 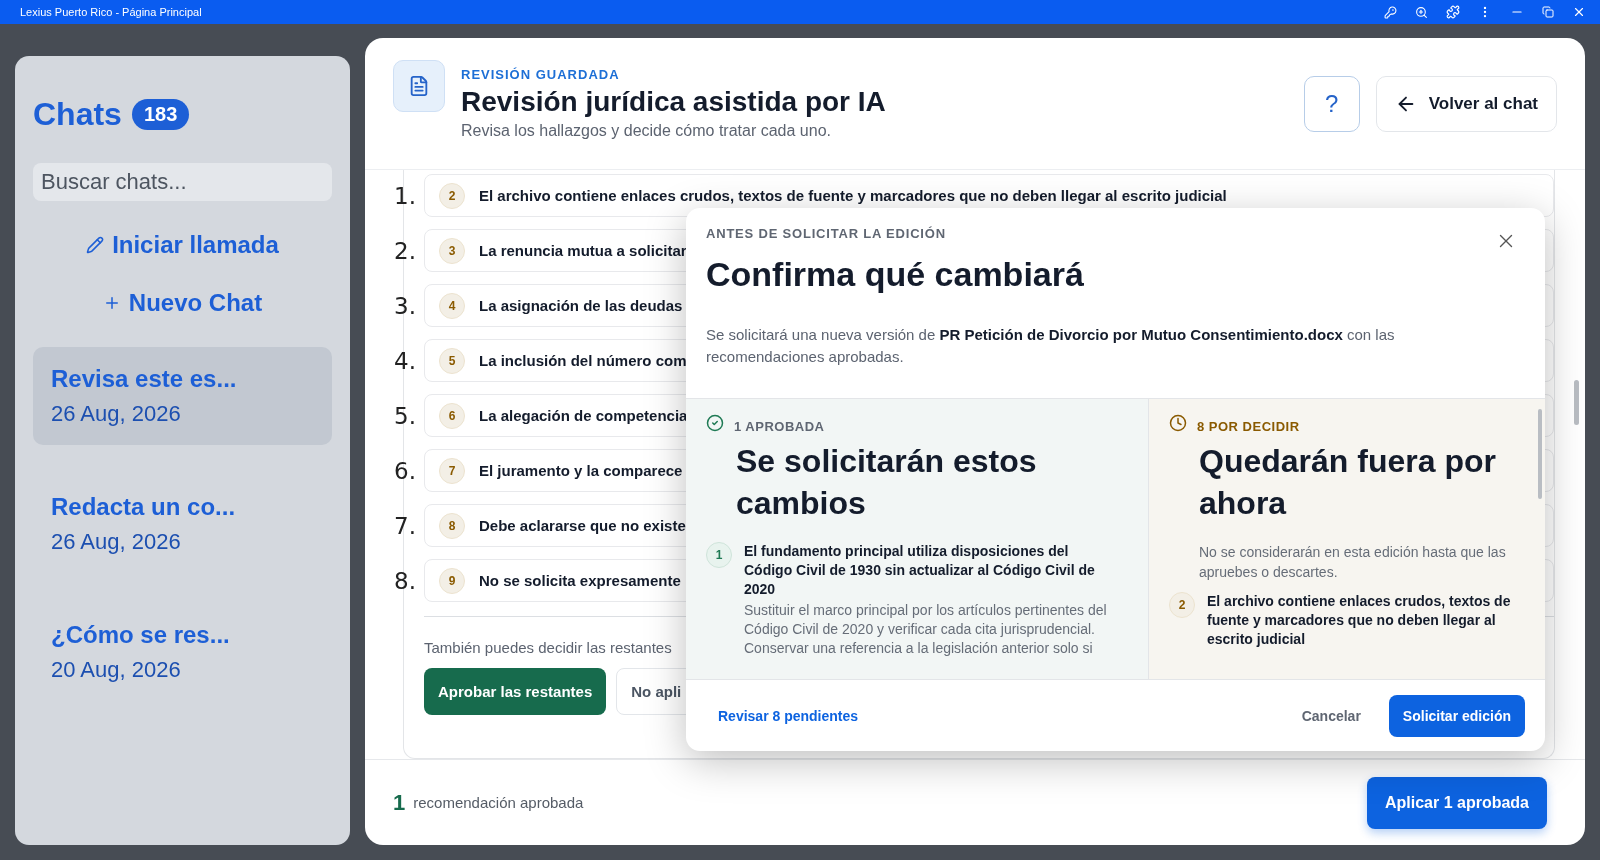 What do you see at coordinates (77, 114) in the screenshot?
I see `sidebar-title: Chats` at bounding box center [77, 114].